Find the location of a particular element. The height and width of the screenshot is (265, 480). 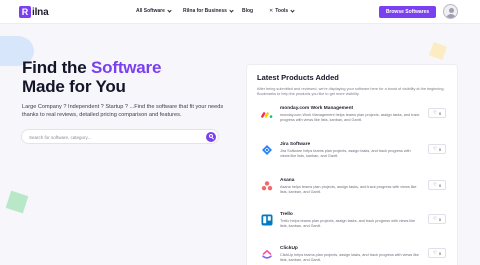

hero-title: Find the Software Made for You is located at coordinates (91, 77).